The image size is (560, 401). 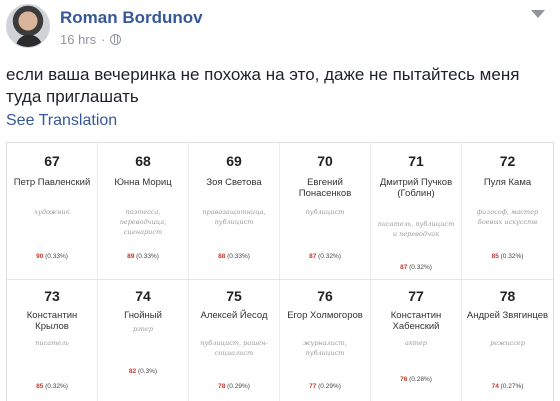 I want to click on ranking-cell: 73 Константин Крылов писатель 85 (0.32%), so click(x=52, y=340).